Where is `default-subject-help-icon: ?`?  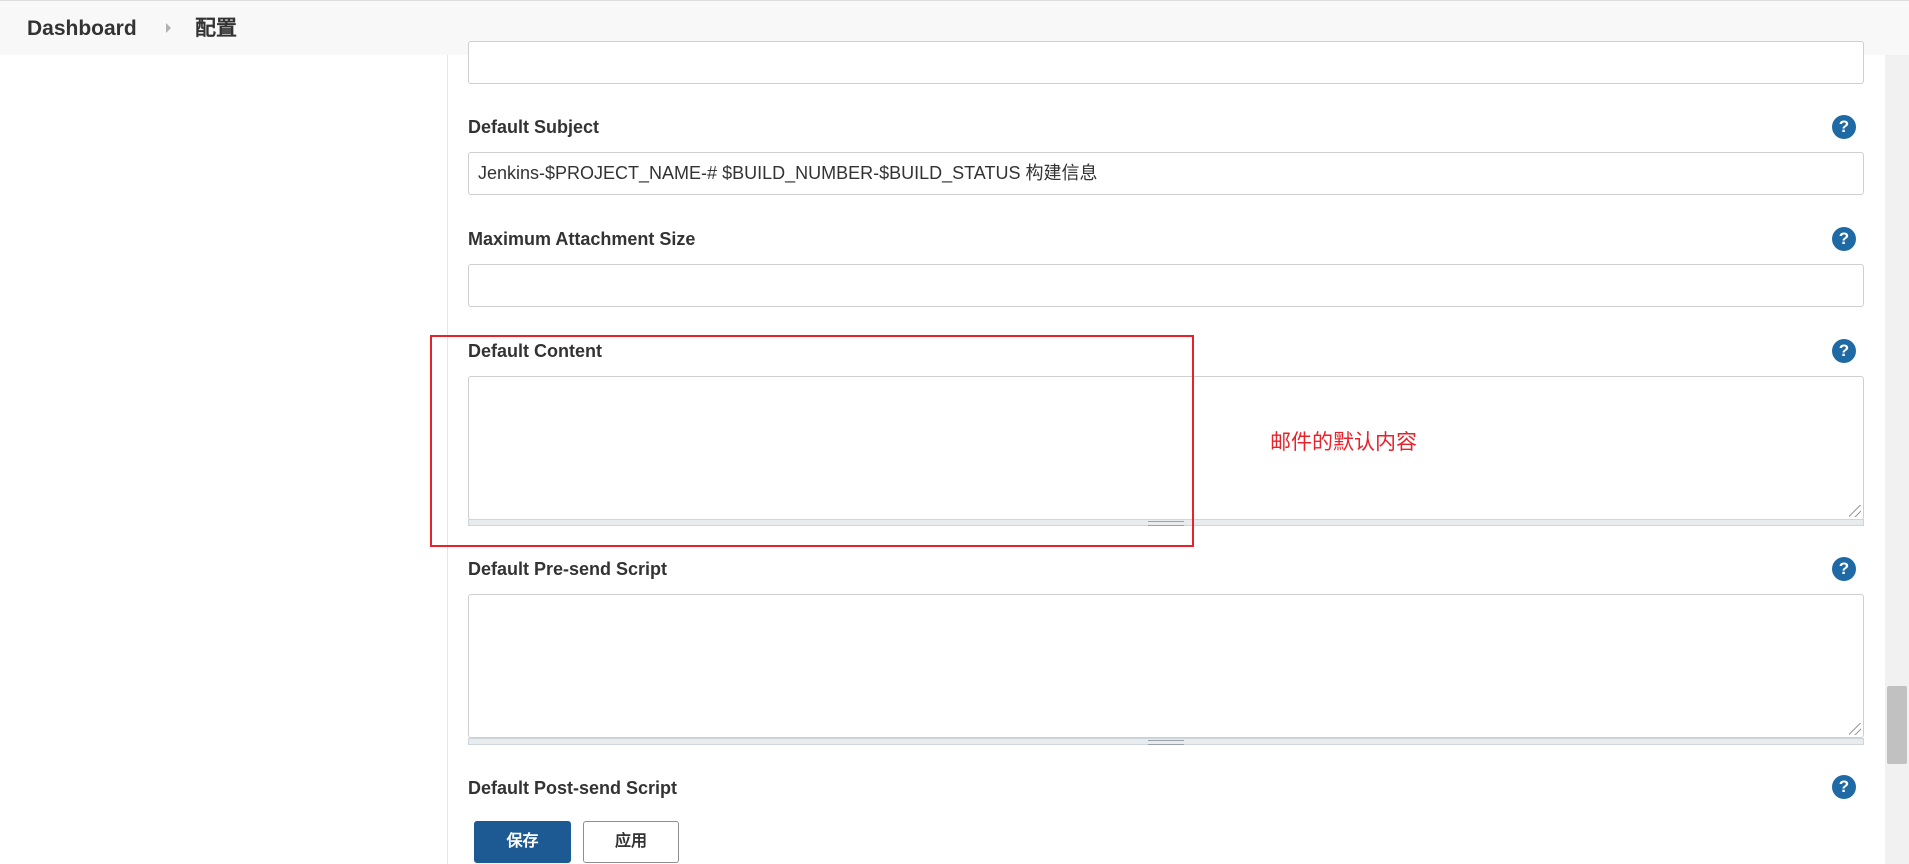
default-subject-help-icon: ? is located at coordinates (1844, 127).